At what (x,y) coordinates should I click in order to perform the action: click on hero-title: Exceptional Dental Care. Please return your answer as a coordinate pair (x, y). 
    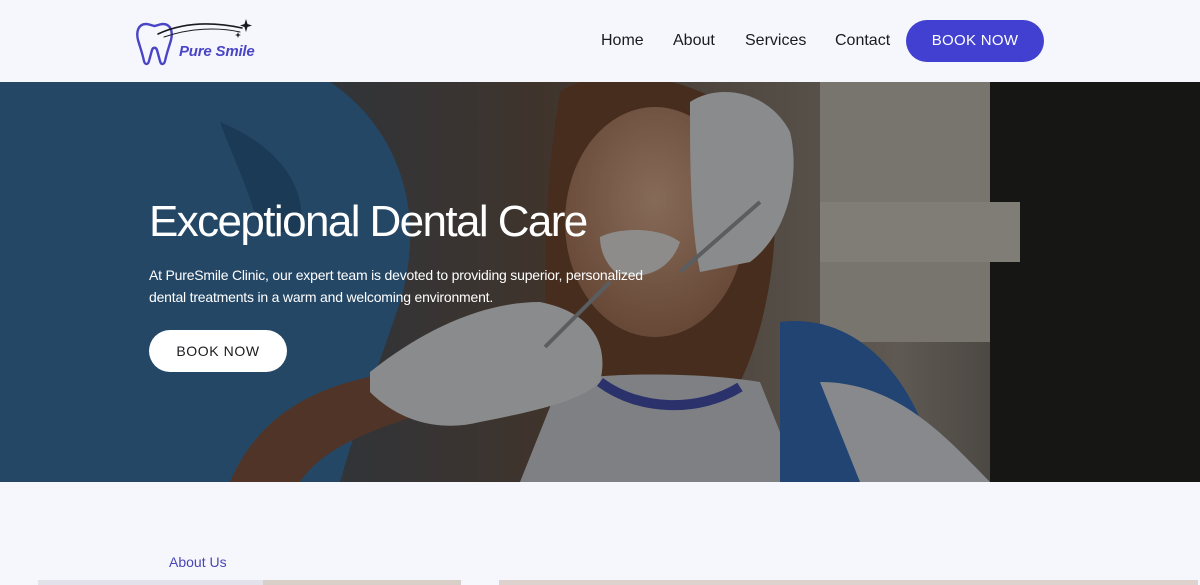
    Looking at the image, I should click on (368, 221).